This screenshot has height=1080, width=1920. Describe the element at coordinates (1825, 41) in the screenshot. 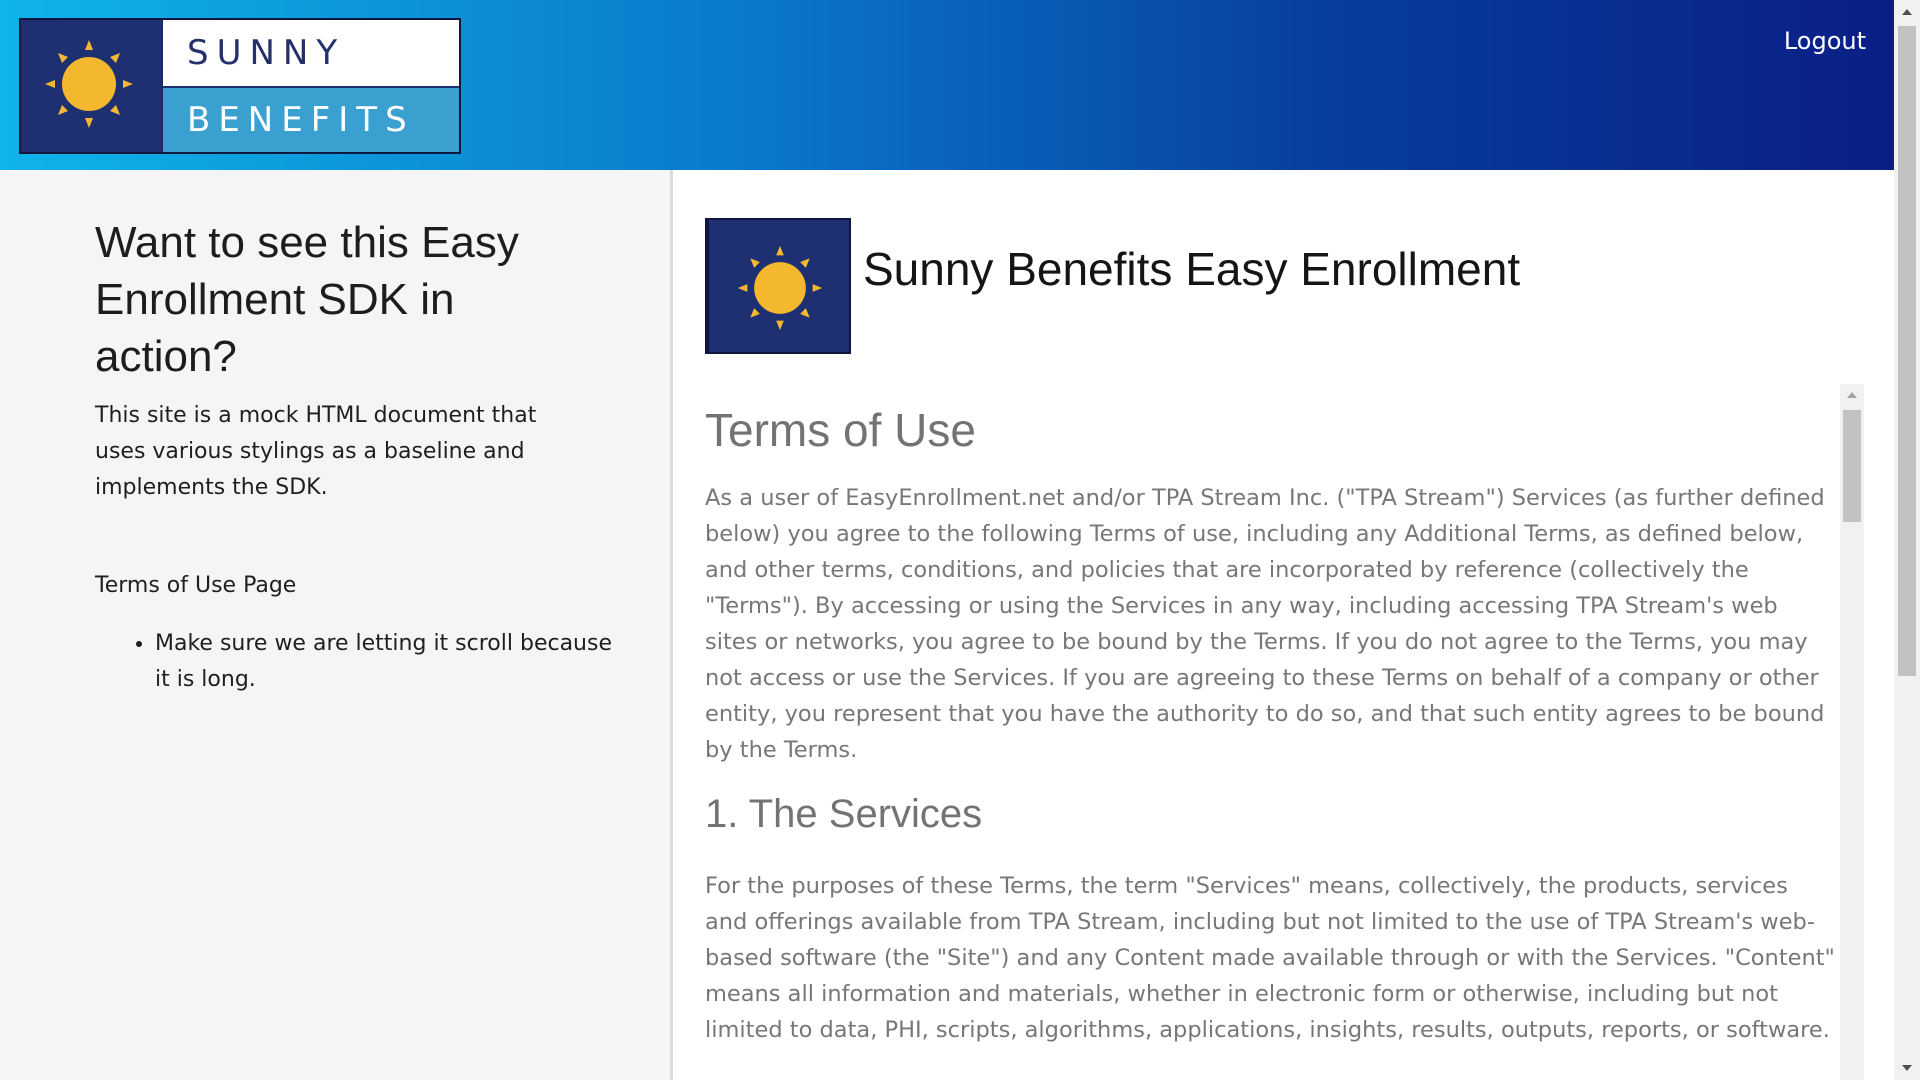

I see `logout-link: Logout` at that location.